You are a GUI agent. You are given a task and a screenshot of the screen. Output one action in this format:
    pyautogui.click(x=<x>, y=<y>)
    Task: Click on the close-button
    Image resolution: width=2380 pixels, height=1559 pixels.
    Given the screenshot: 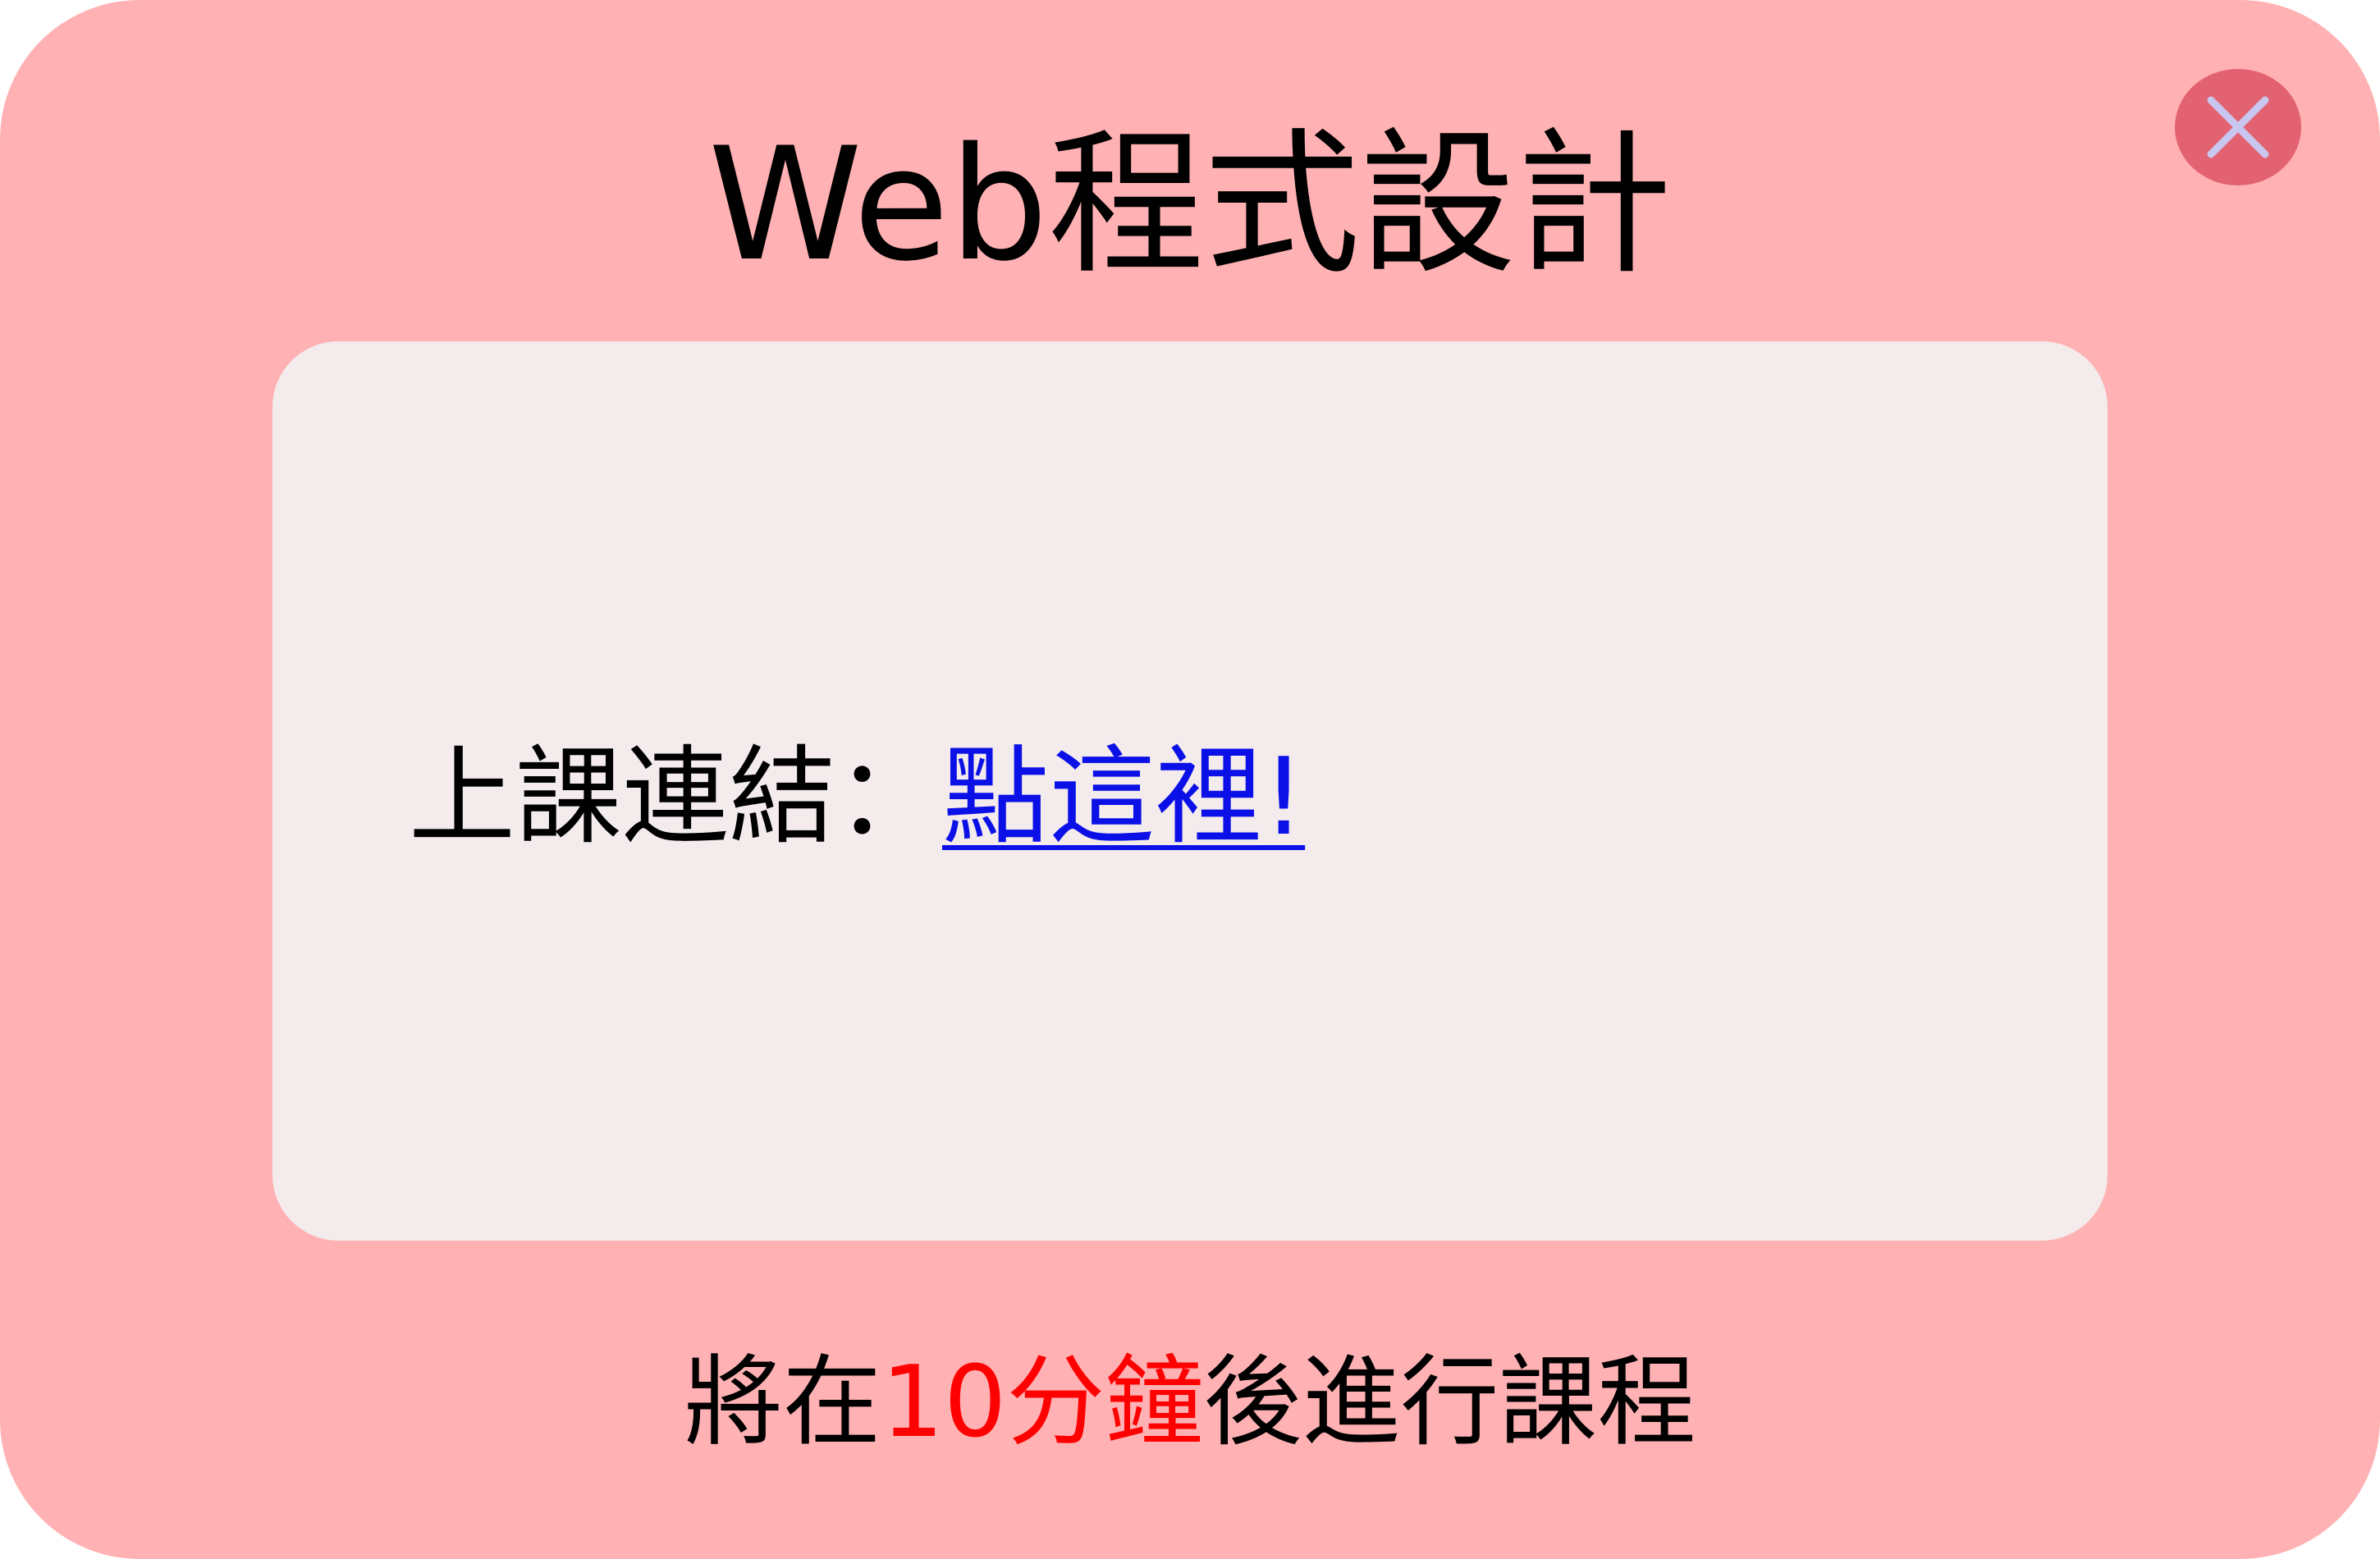 What is the action you would take?
    pyautogui.click(x=2238, y=127)
    